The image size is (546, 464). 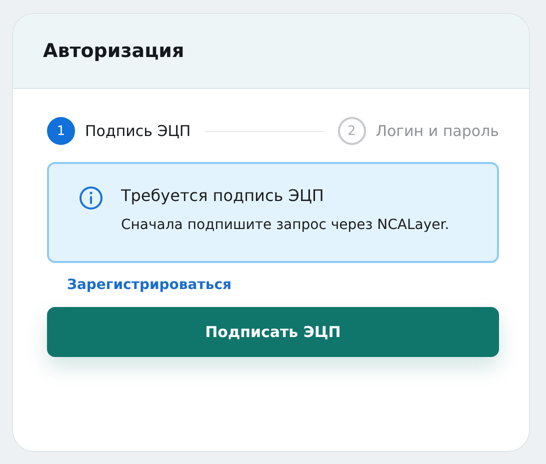 I want to click on step: 1 Подпись ЭЦП, so click(x=119, y=131).